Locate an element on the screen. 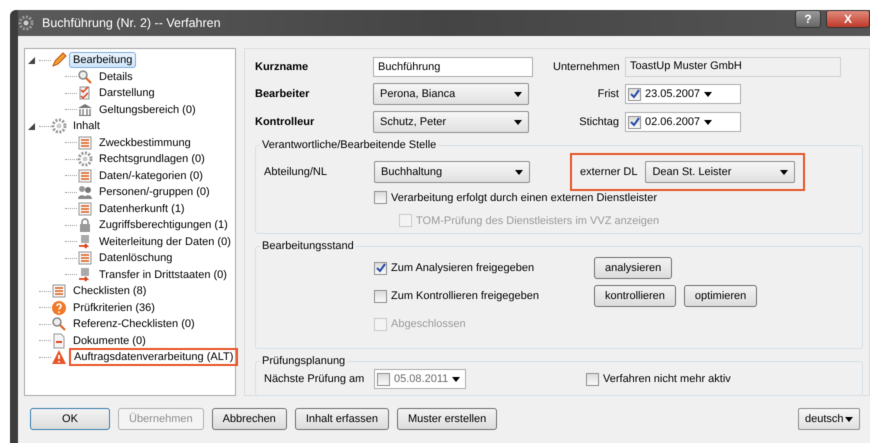 This screenshot has height=443, width=870. checkbox-label: TOM-Prüfung des Dienstleisters im VVZ anzeigen is located at coordinates (538, 220).